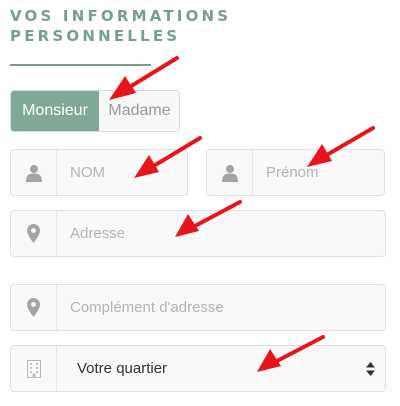 This screenshot has height=406, width=400. I want to click on title-underline, so click(80, 65).